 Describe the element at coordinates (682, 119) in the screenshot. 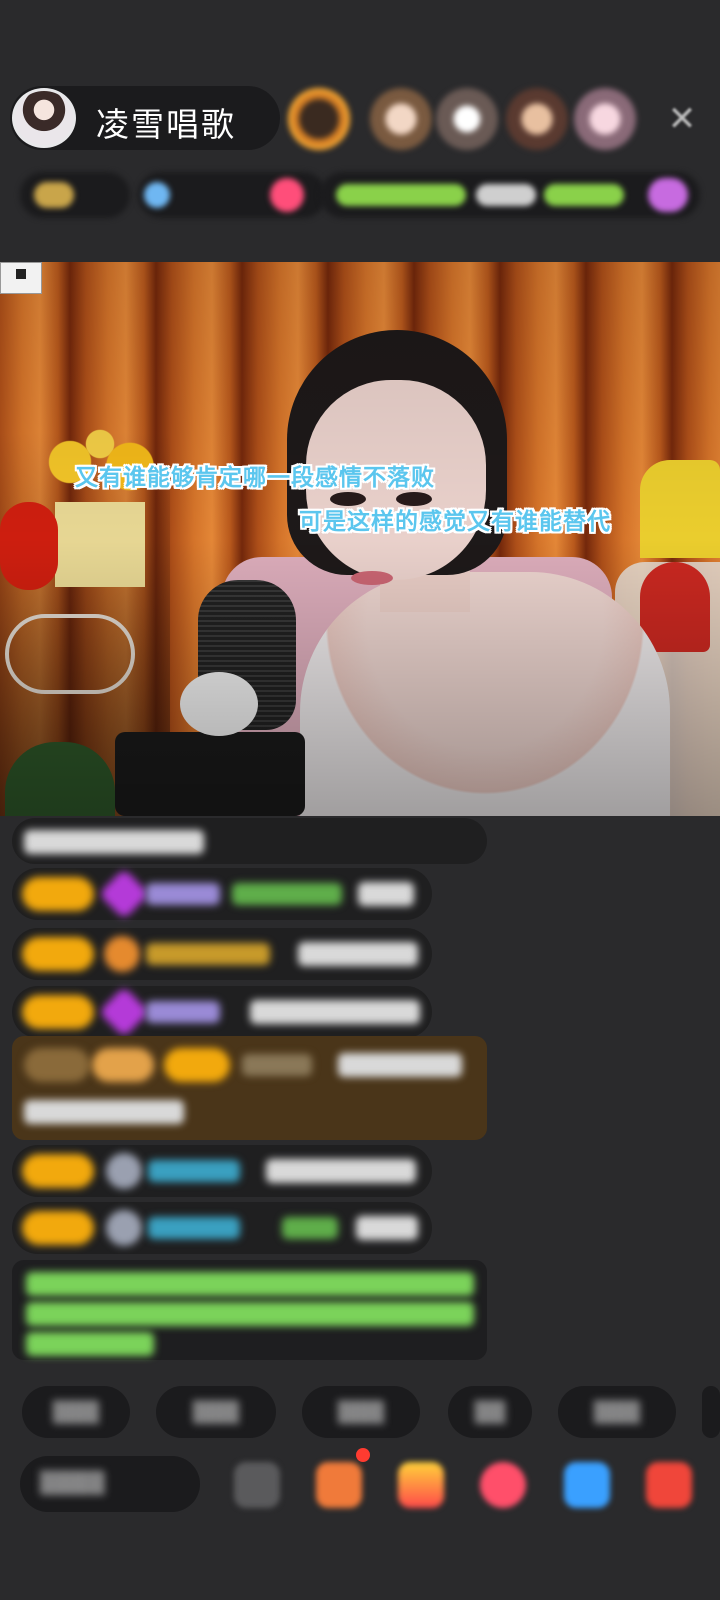

I see `close-icon: ✕` at that location.